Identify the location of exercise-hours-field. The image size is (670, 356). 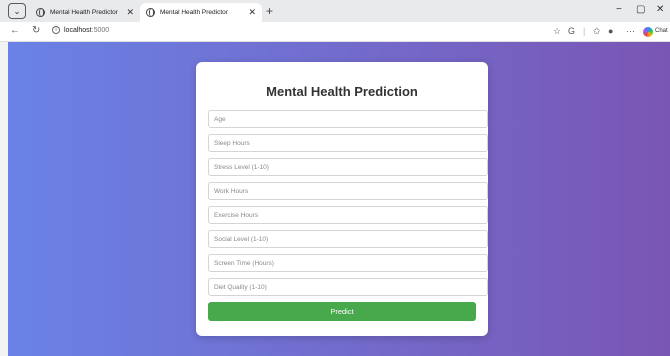
(348, 215).